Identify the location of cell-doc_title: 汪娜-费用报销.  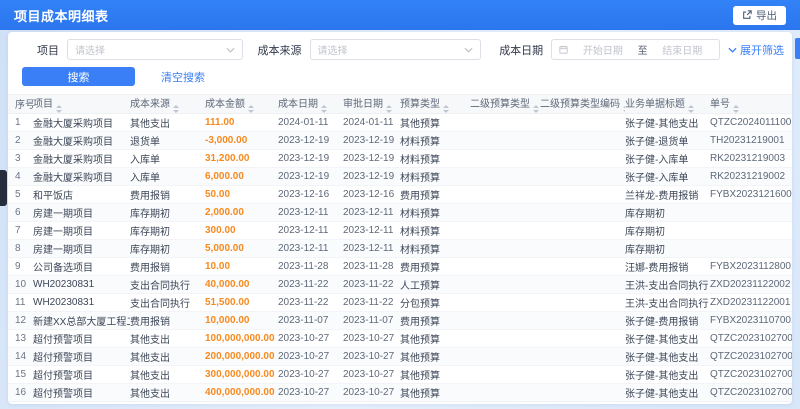
(667, 266).